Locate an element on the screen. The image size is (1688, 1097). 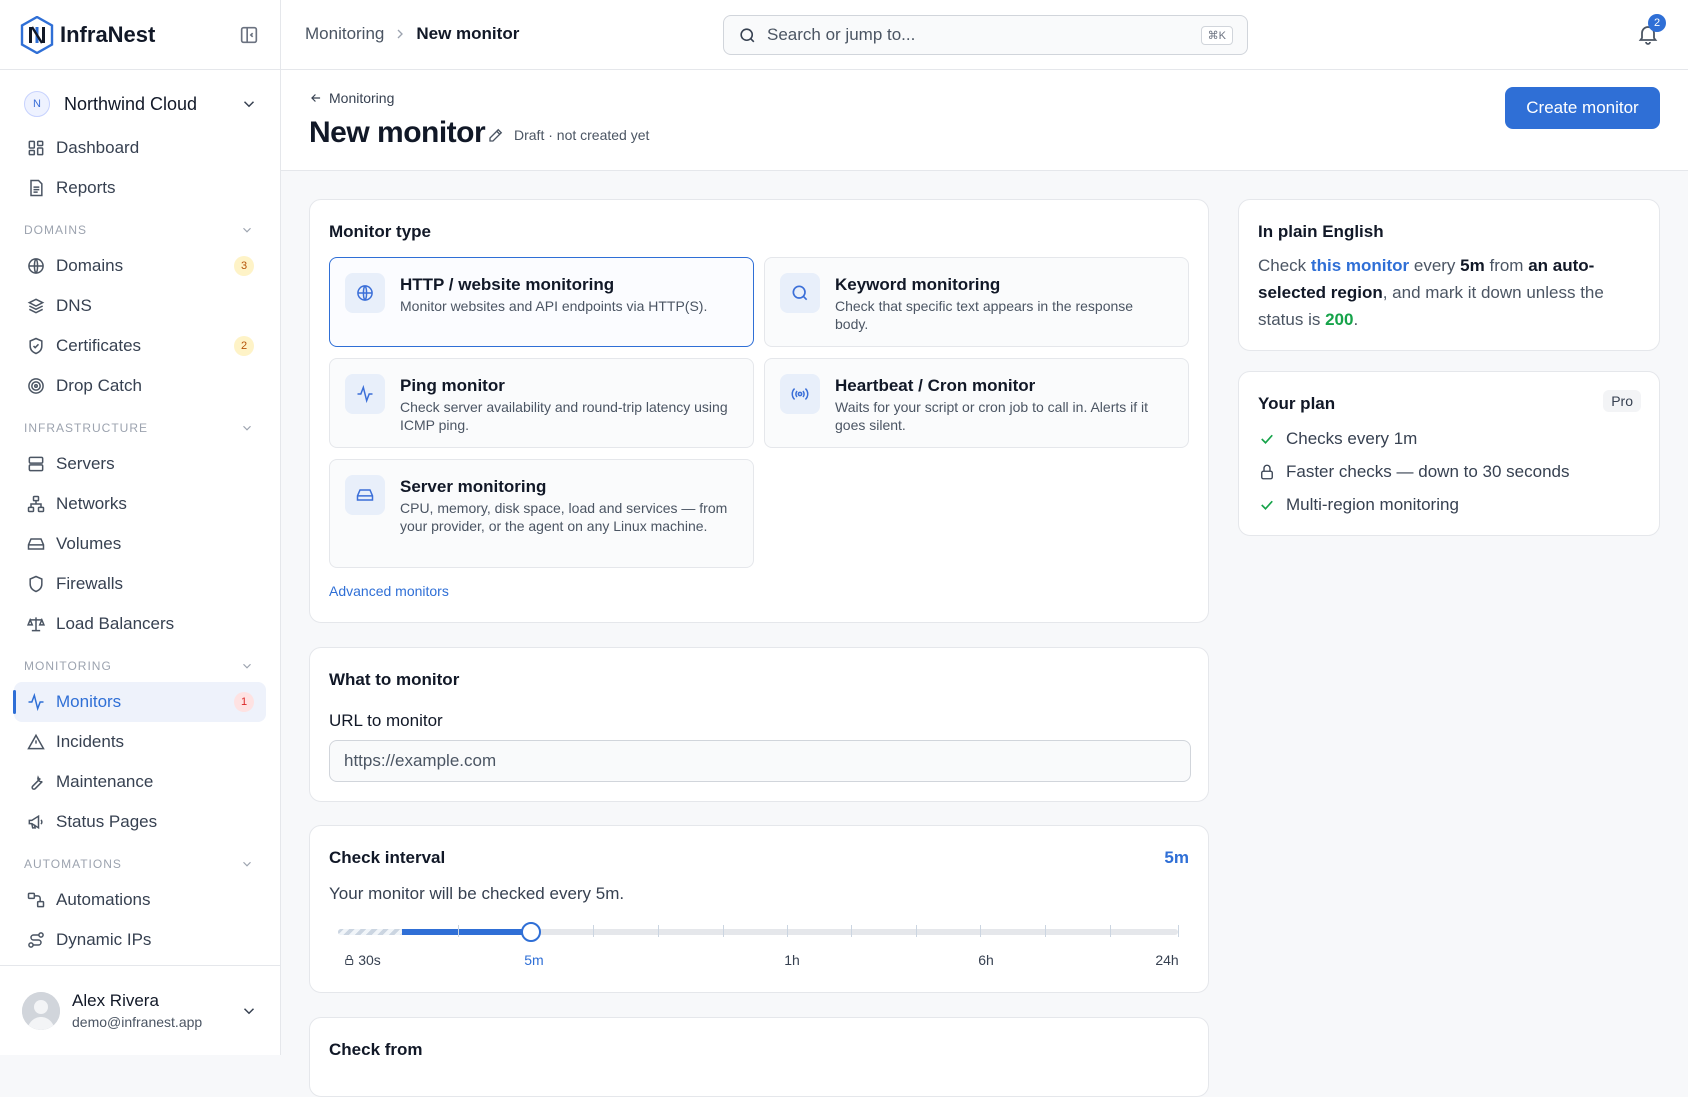
advanced-monitors-link: Advanced monitors is located at coordinates (389, 591).